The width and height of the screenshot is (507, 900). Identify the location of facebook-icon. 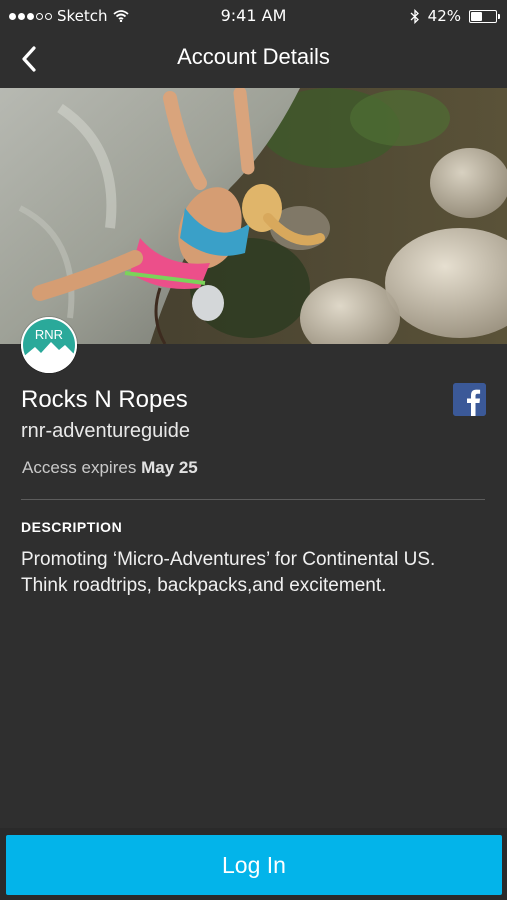
(469, 399).